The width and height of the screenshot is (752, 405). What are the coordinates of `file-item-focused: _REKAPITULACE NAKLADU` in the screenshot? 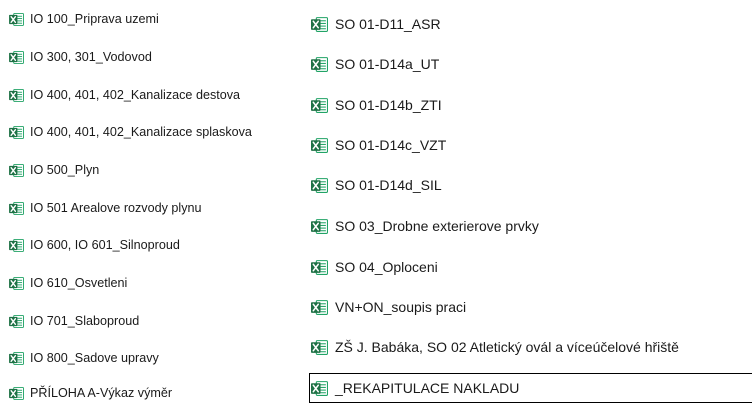 It's located at (530, 388).